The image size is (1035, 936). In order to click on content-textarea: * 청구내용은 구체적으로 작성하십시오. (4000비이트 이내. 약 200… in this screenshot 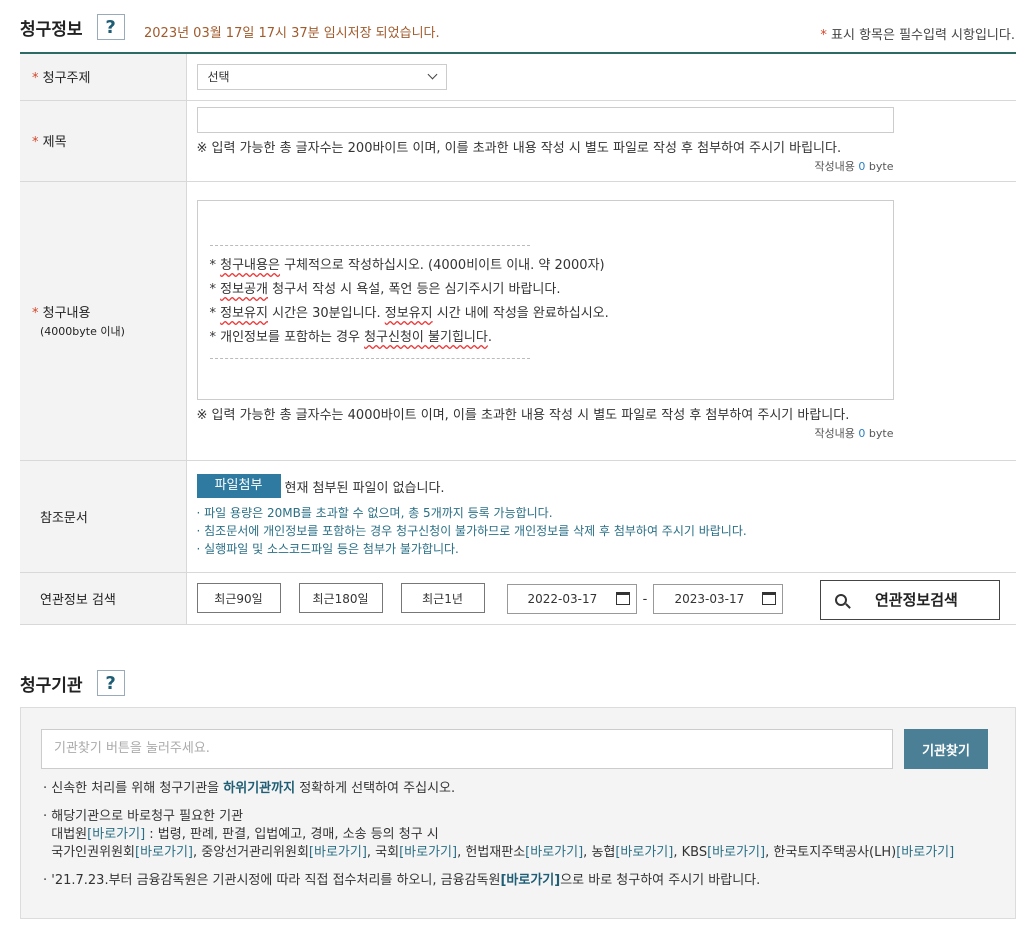, I will do `click(545, 300)`.